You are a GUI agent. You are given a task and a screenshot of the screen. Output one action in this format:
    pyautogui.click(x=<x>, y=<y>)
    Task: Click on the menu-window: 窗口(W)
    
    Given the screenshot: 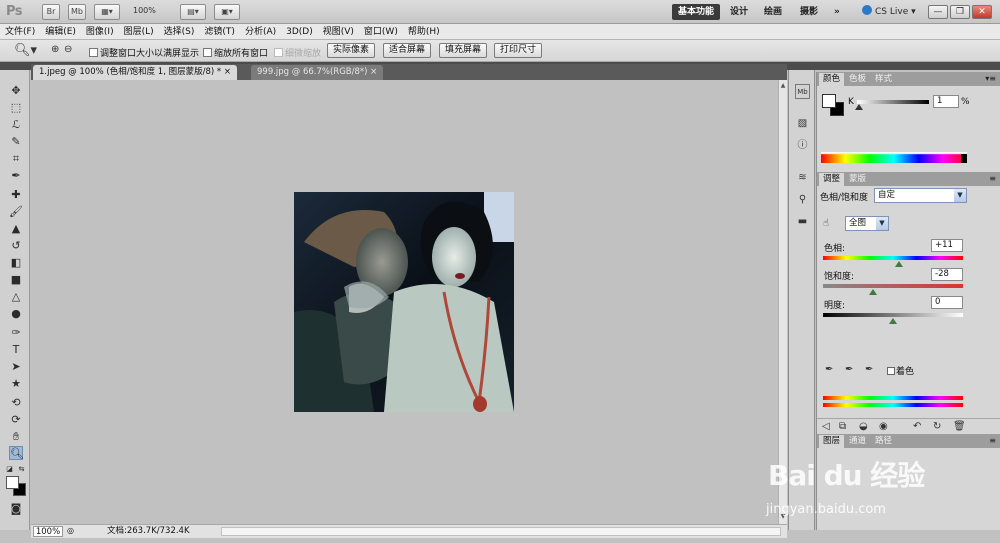 What is the action you would take?
    pyautogui.click(x=381, y=32)
    